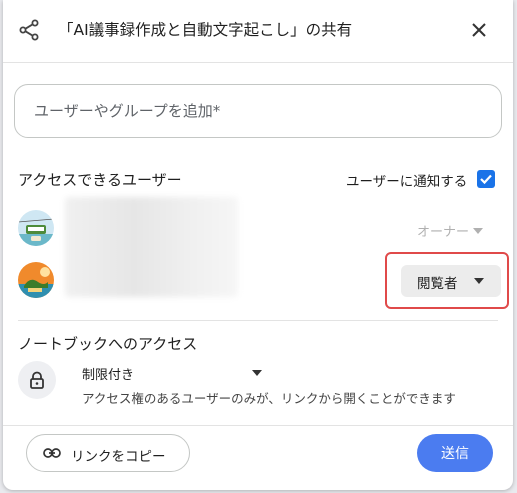  I want to click on access-description: アクセス権のあるユーザーのみが、リンクから開くことができます, so click(269, 398).